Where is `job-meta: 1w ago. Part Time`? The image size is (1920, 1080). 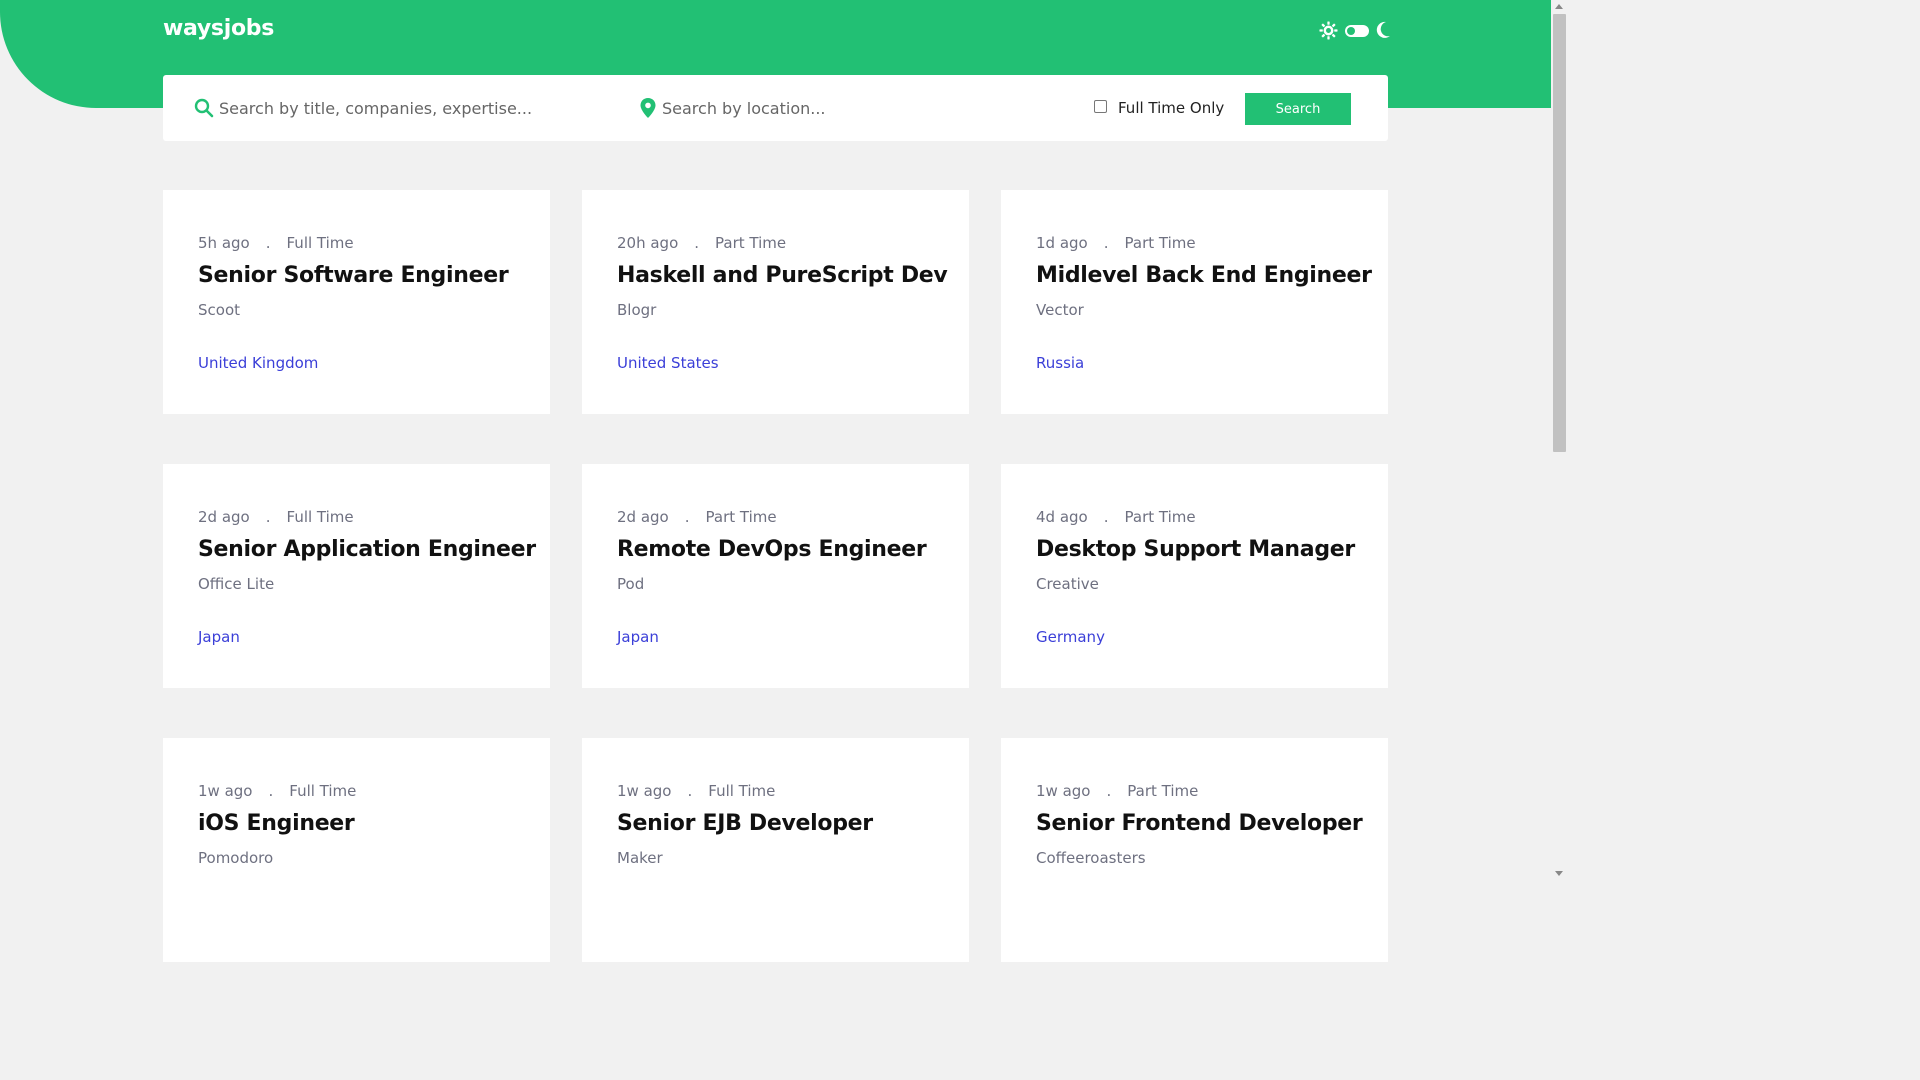 job-meta: 1w ago. Part Time is located at coordinates (1117, 791).